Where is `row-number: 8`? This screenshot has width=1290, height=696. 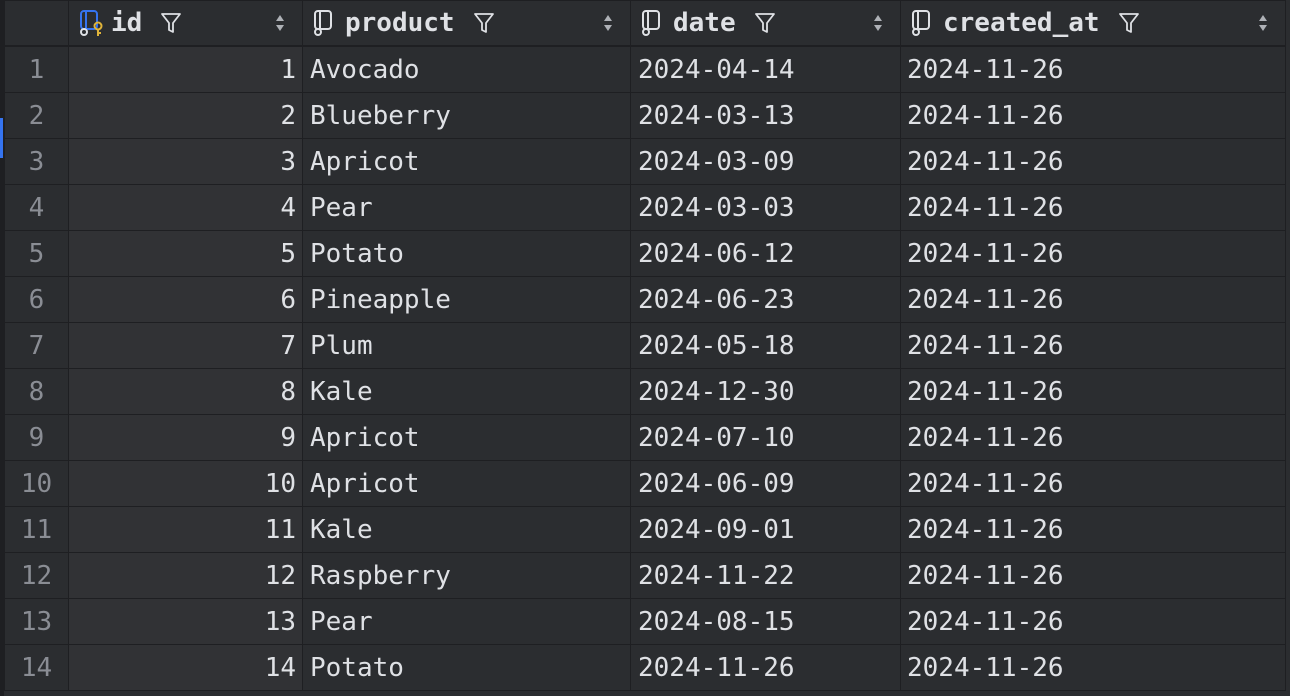 row-number: 8 is located at coordinates (36, 391).